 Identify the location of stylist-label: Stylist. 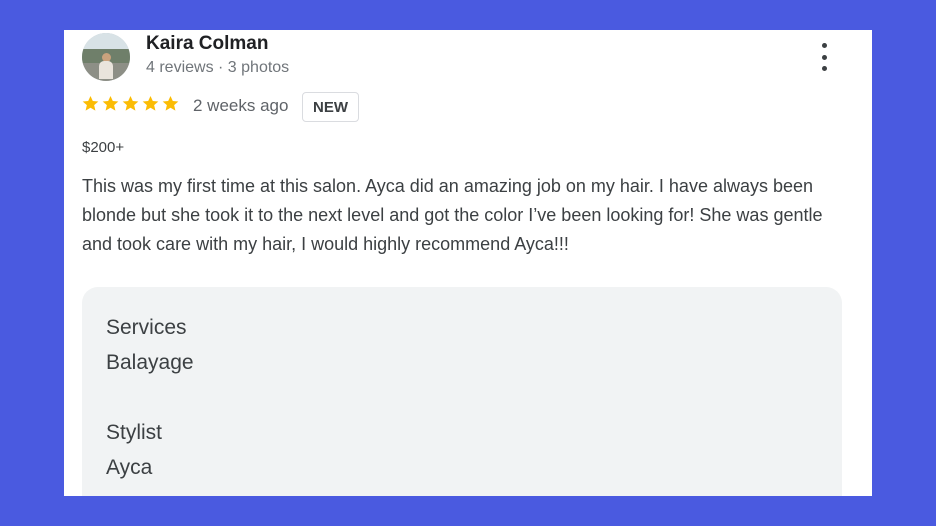
(134, 432).